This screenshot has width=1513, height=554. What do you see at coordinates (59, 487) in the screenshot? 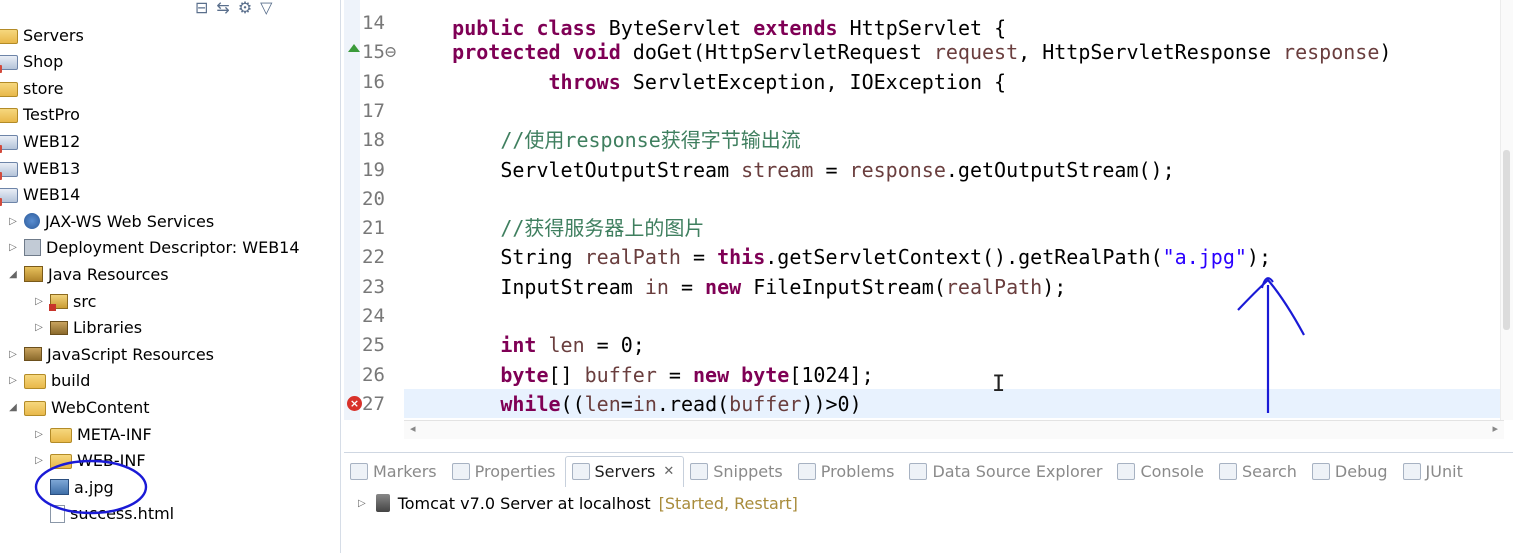
I see `image-file-icon` at bounding box center [59, 487].